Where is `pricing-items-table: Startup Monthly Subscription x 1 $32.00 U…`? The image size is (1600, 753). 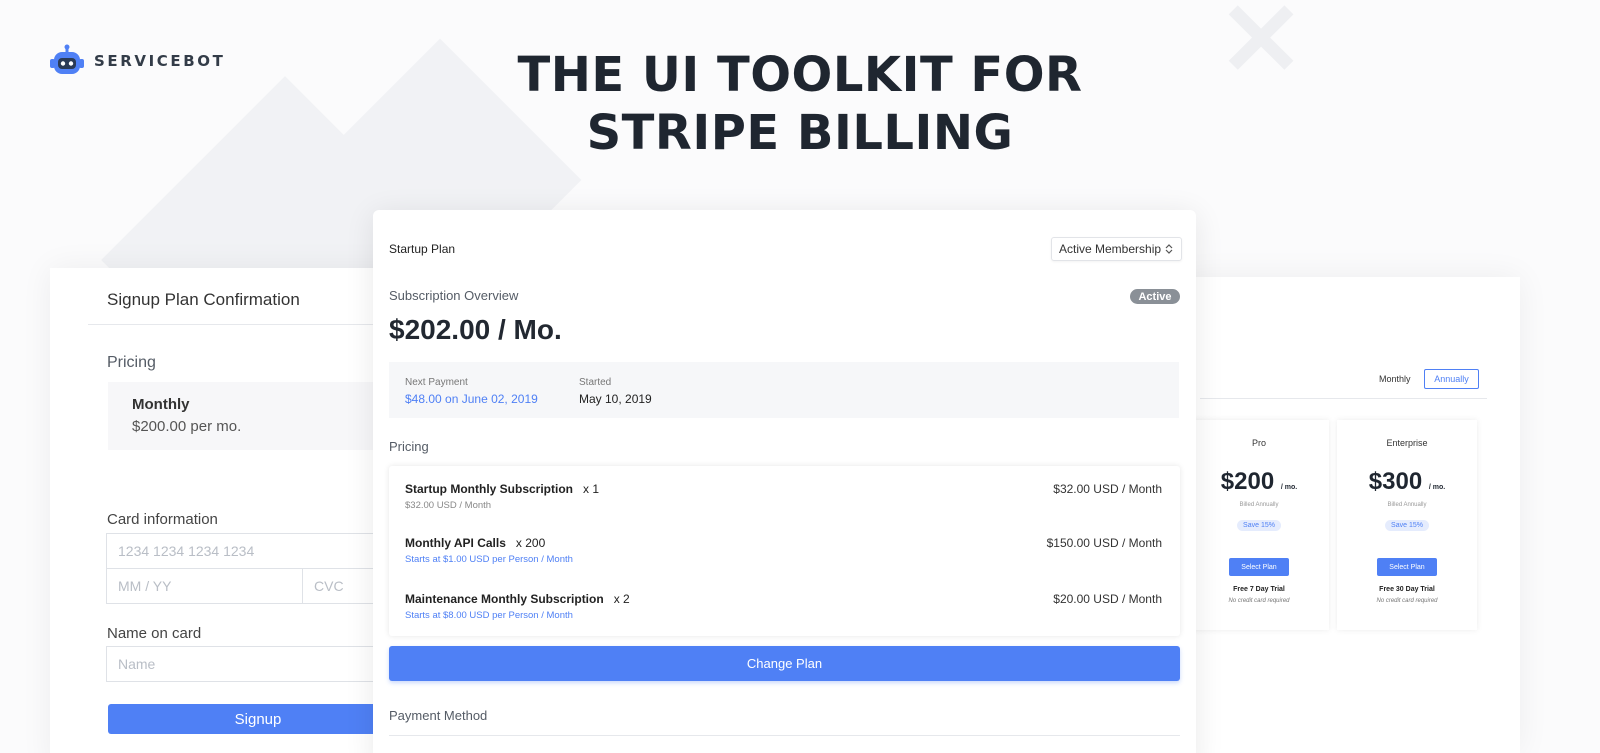
pricing-items-table: Startup Monthly Subscription x 1 $32.00 U… is located at coordinates (784, 551).